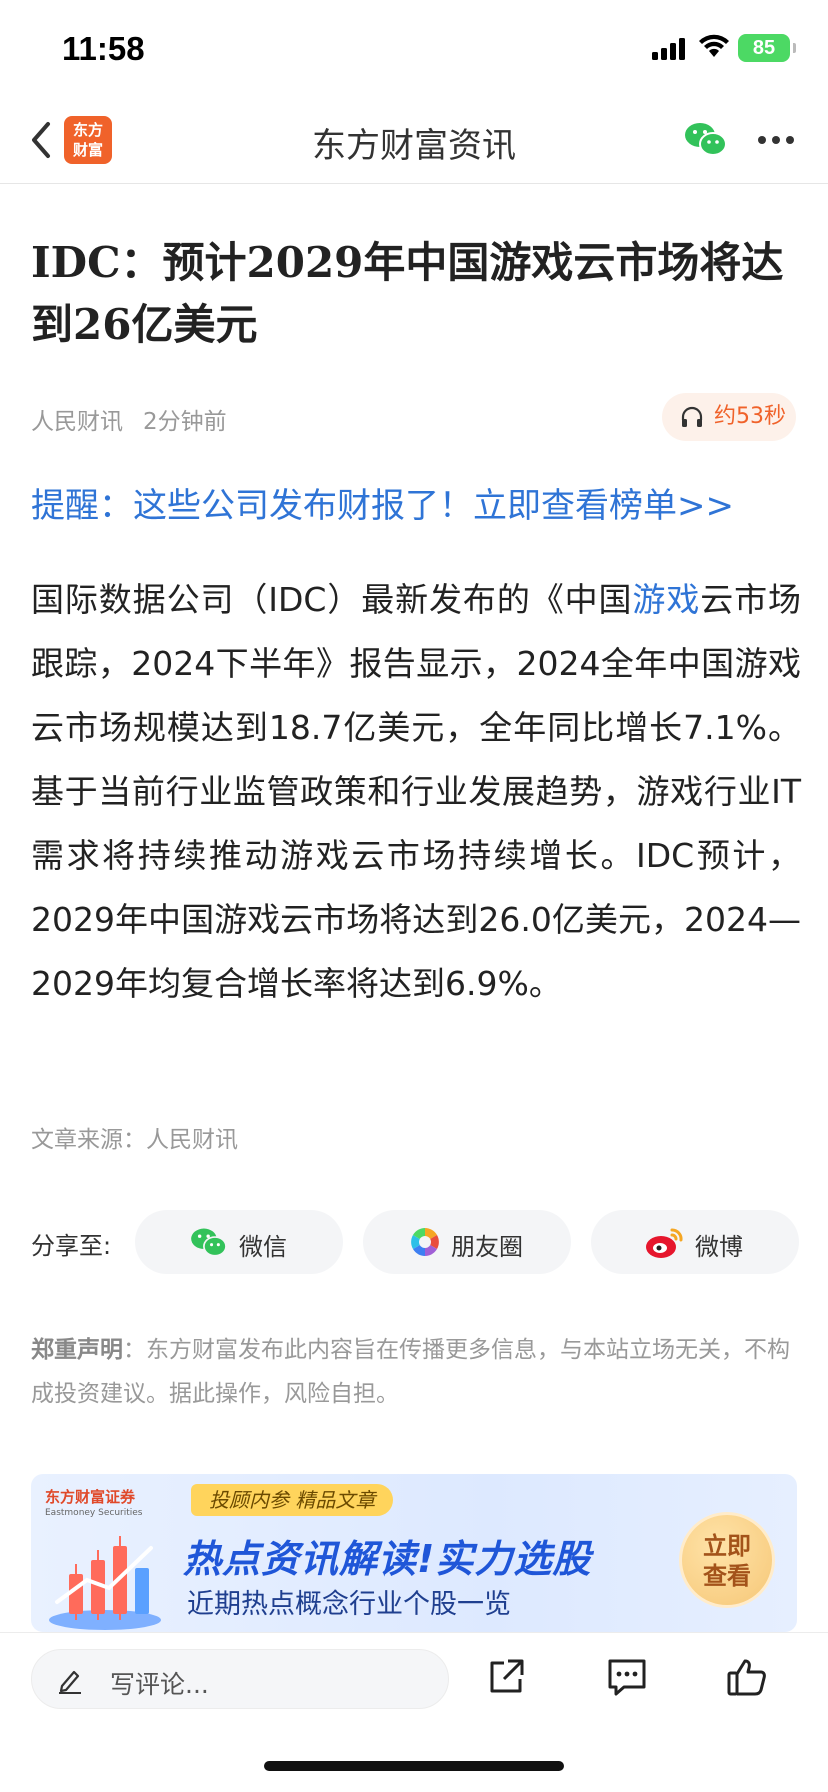 This screenshot has height=1792, width=828. I want to click on weibo-icon, so click(664, 1243).